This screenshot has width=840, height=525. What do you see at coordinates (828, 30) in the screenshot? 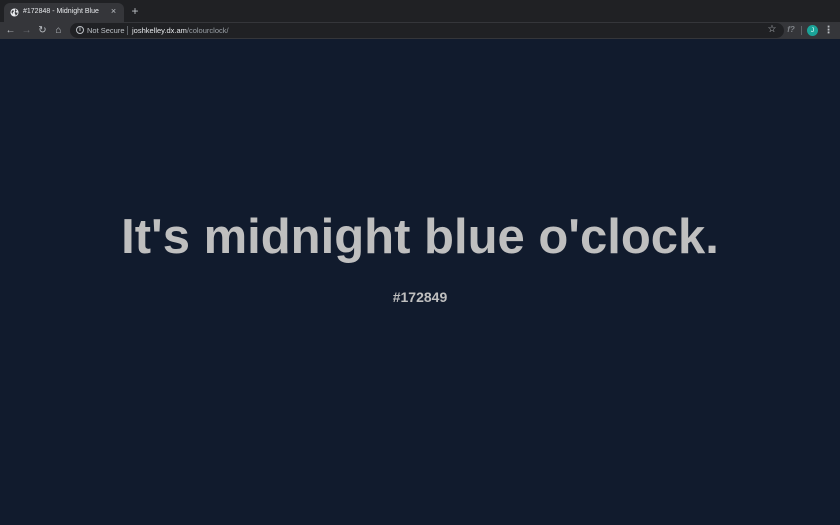
I see `menu-icon: ⋮` at bounding box center [828, 30].